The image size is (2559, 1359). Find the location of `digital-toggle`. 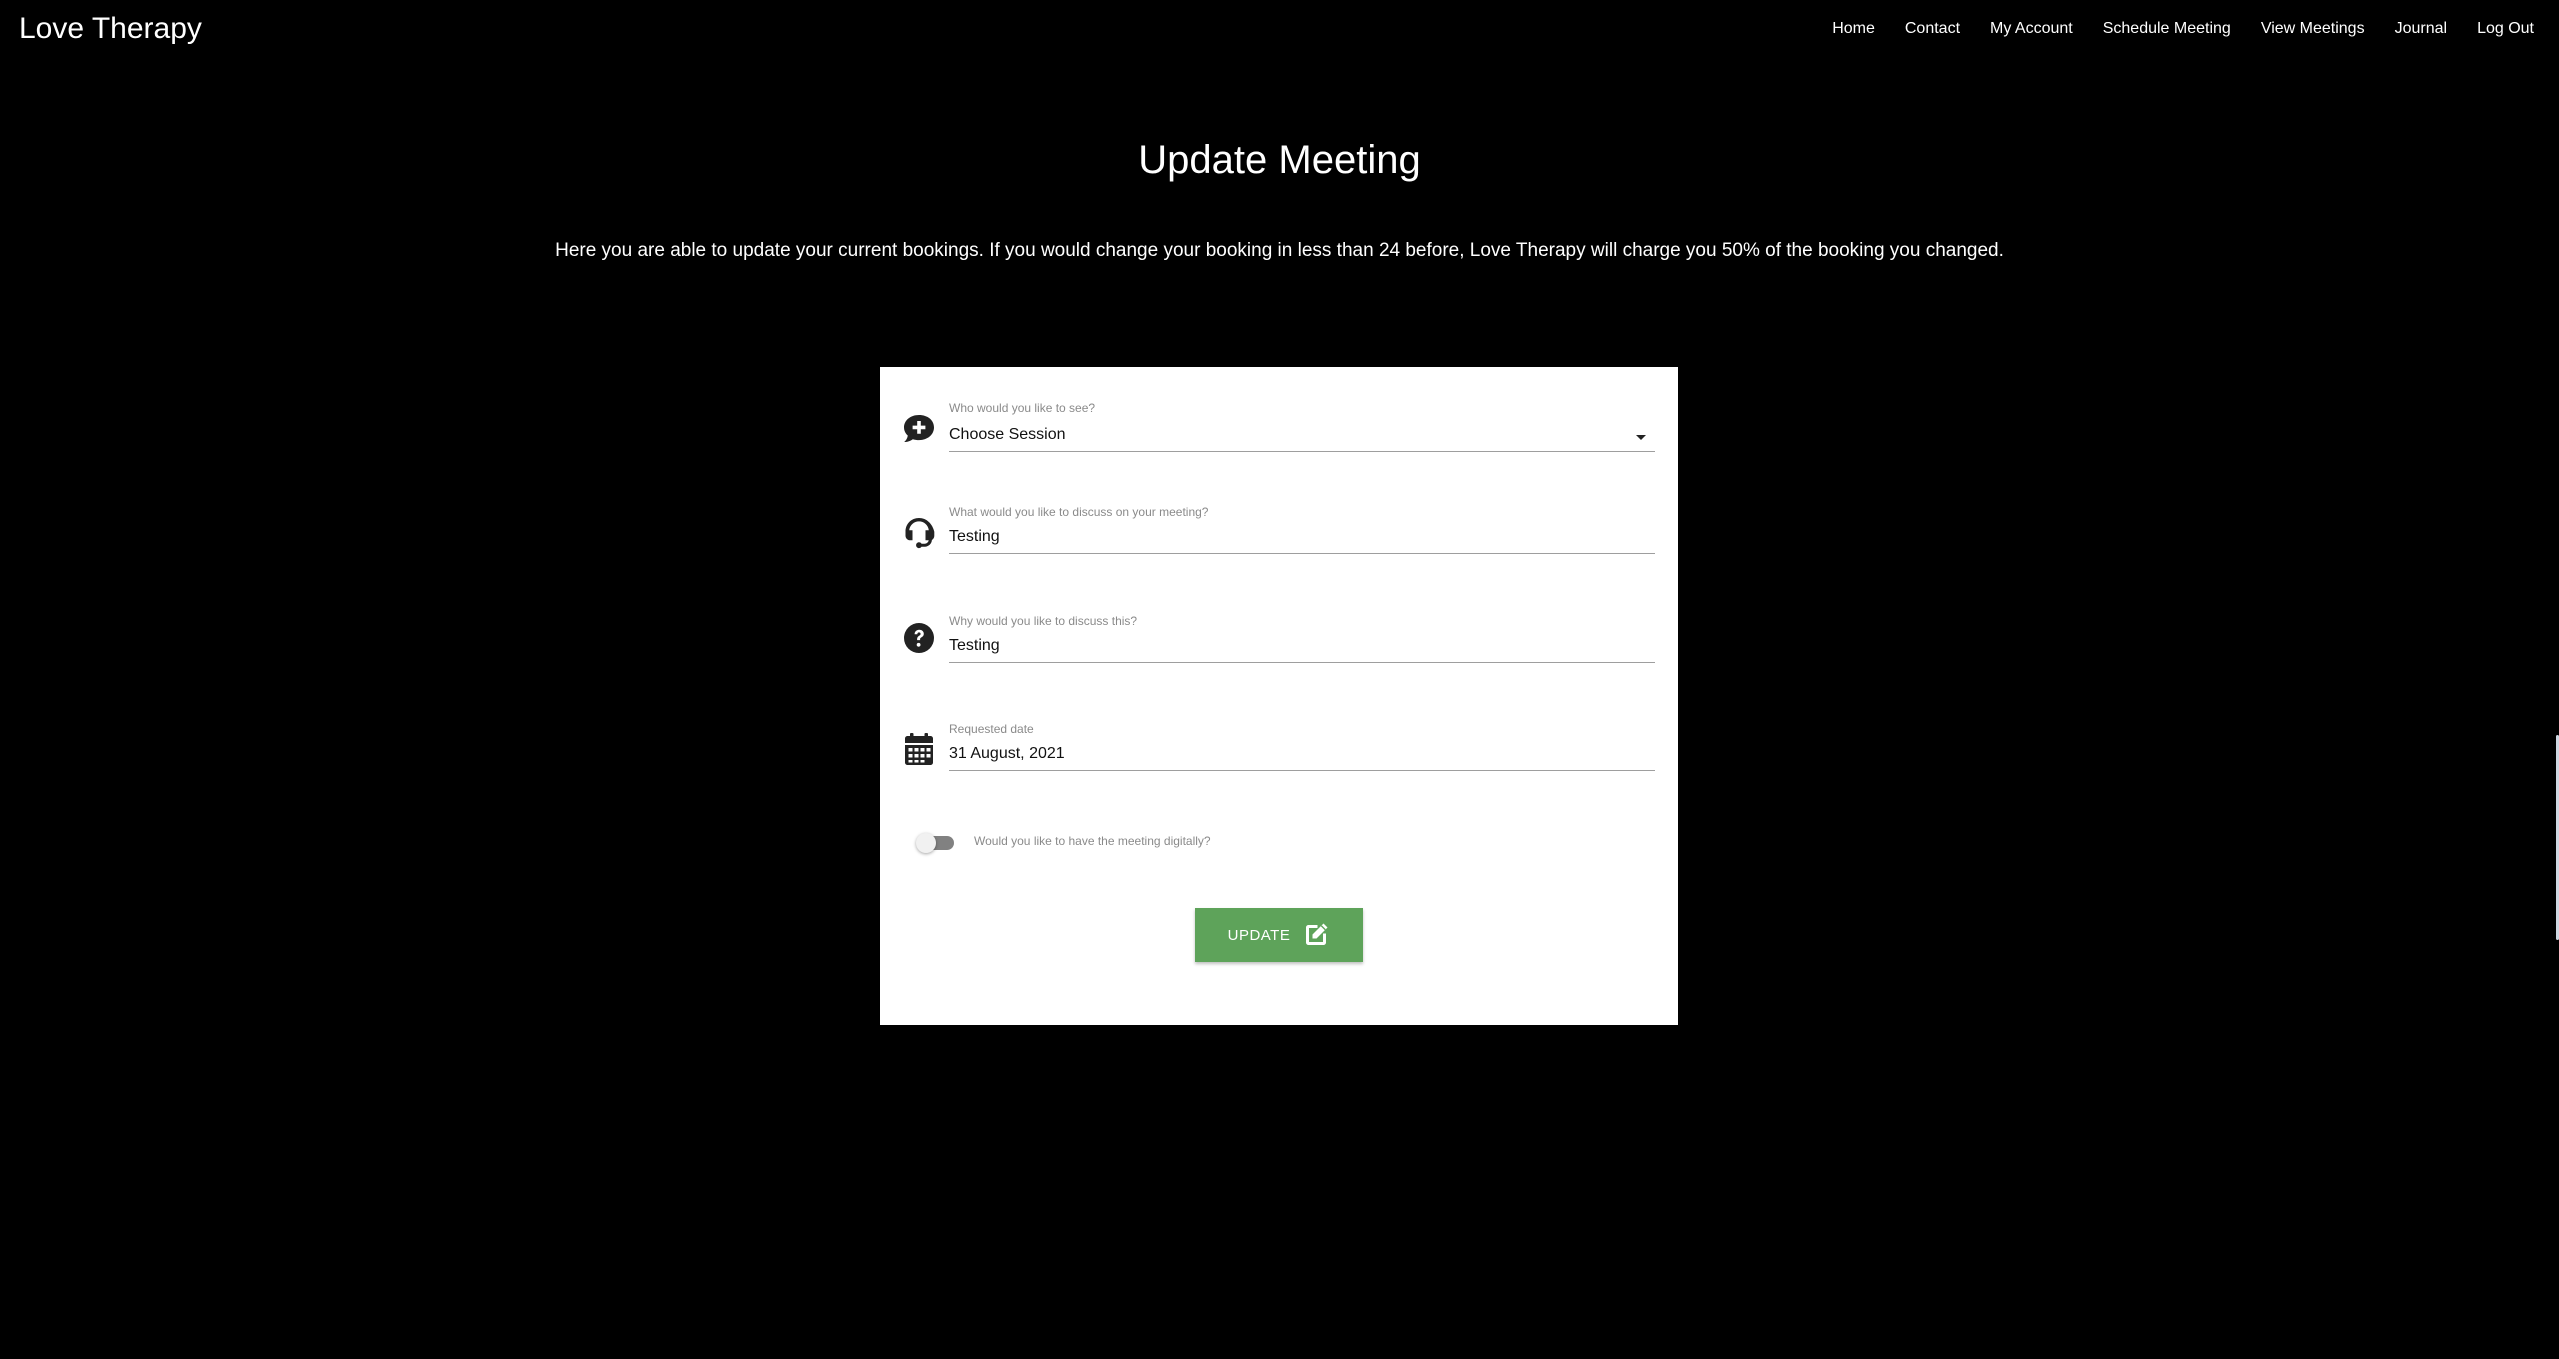

digital-toggle is located at coordinates (935, 843).